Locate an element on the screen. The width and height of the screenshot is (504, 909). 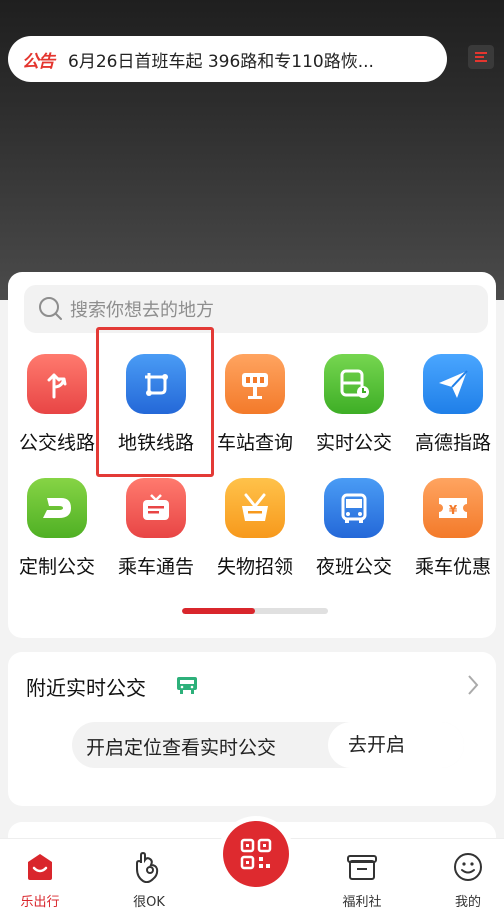
nearby-title: 附近实时公交 is located at coordinates (86, 688).